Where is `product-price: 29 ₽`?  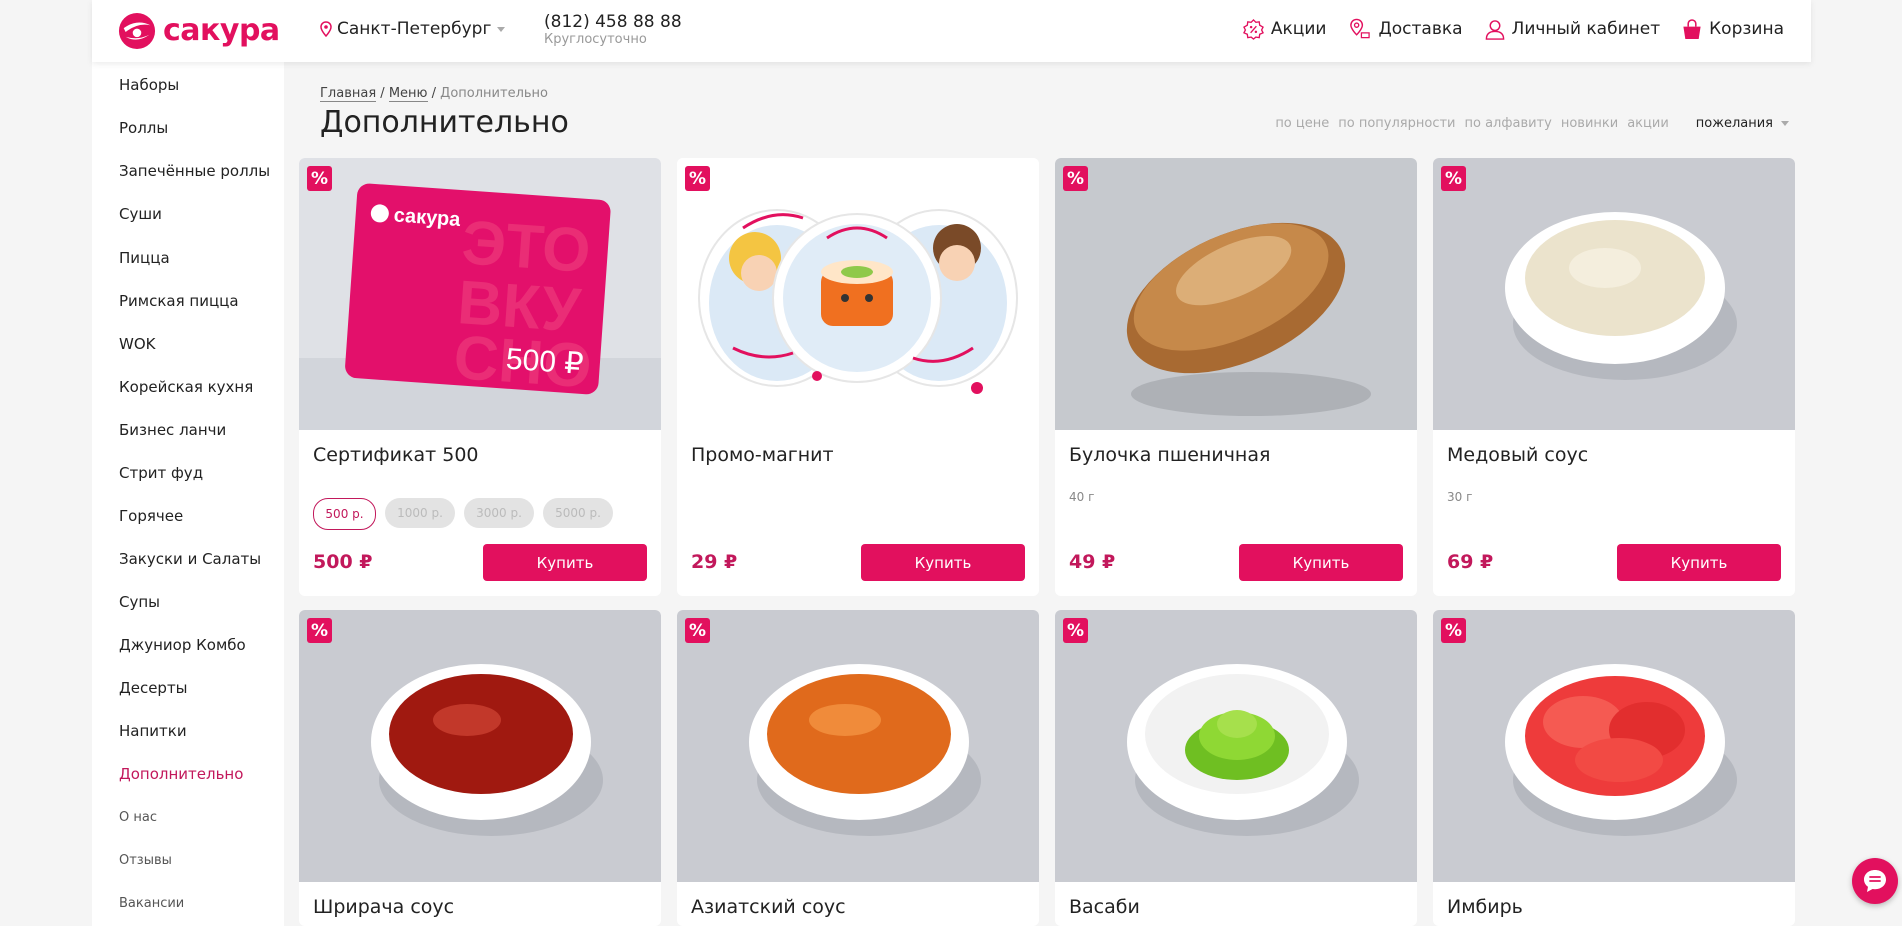 product-price: 29 ₽ is located at coordinates (714, 562).